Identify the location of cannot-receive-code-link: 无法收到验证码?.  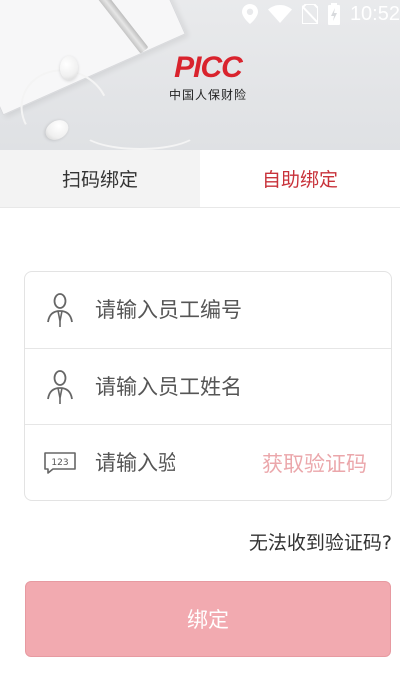
(320, 541).